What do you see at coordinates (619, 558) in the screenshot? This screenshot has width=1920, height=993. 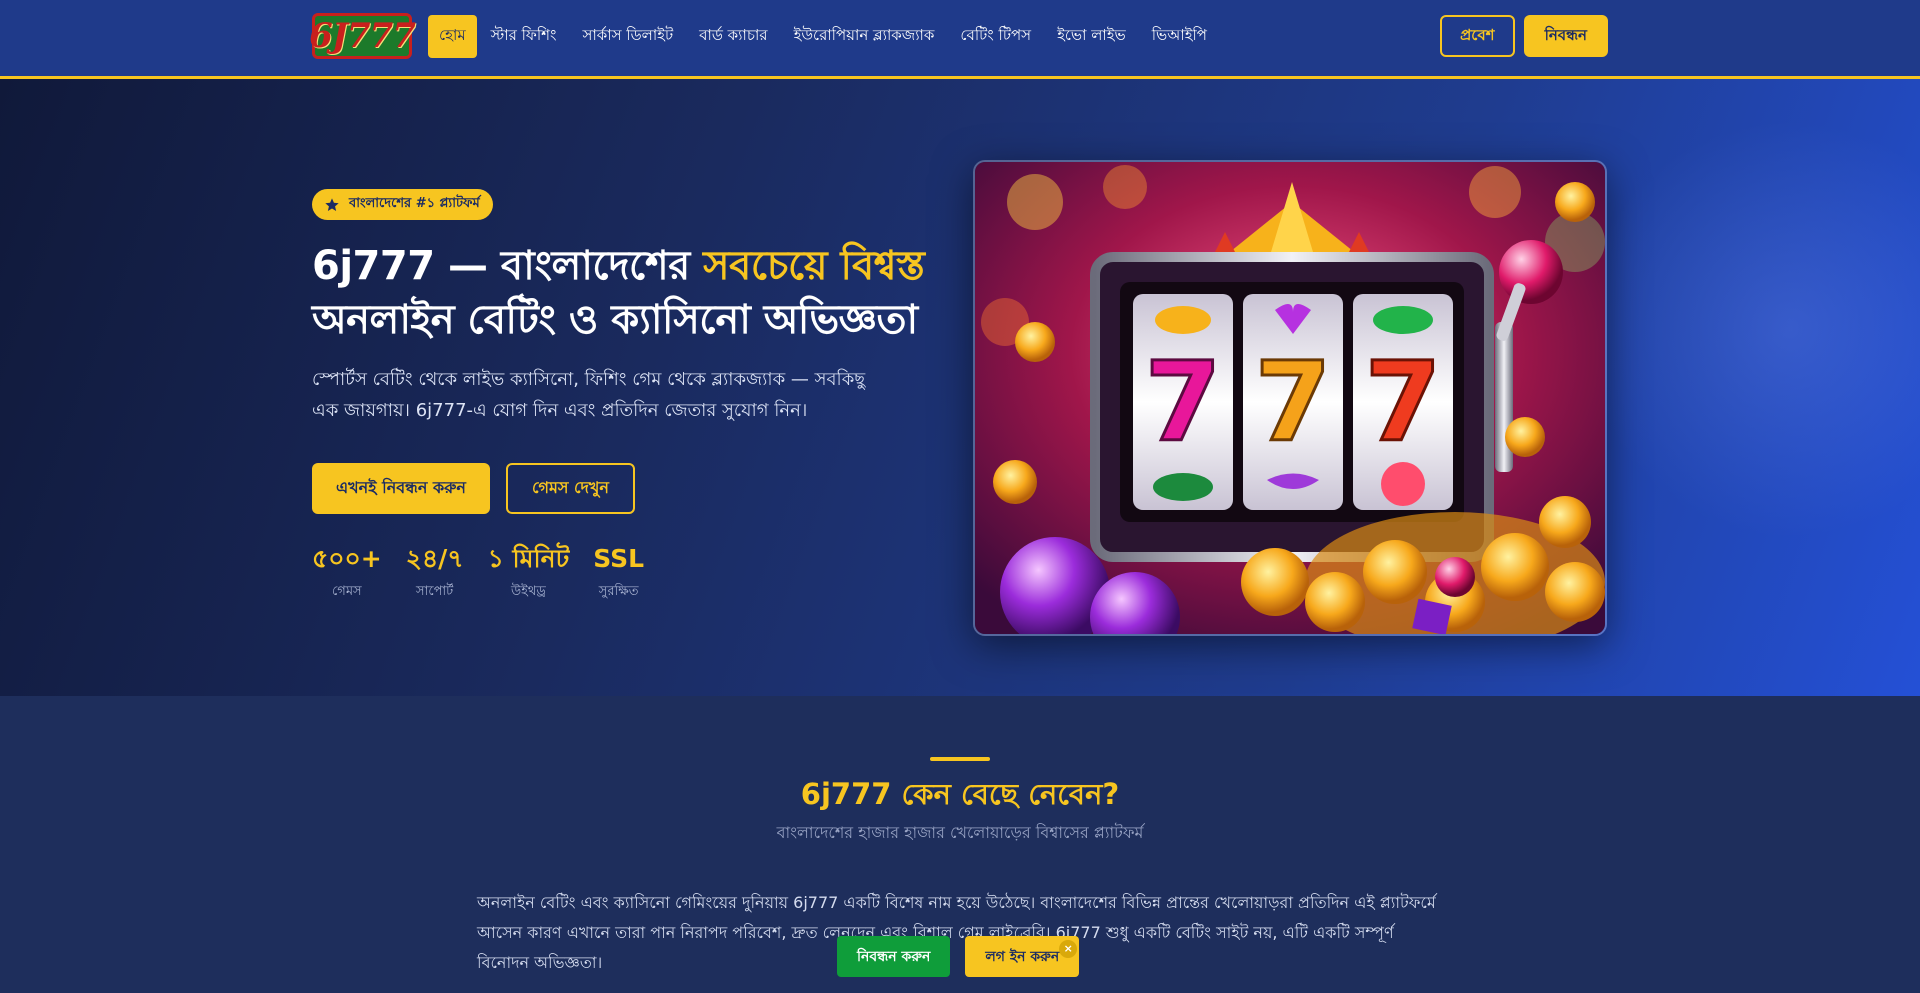 I see `stat-value: SSL` at bounding box center [619, 558].